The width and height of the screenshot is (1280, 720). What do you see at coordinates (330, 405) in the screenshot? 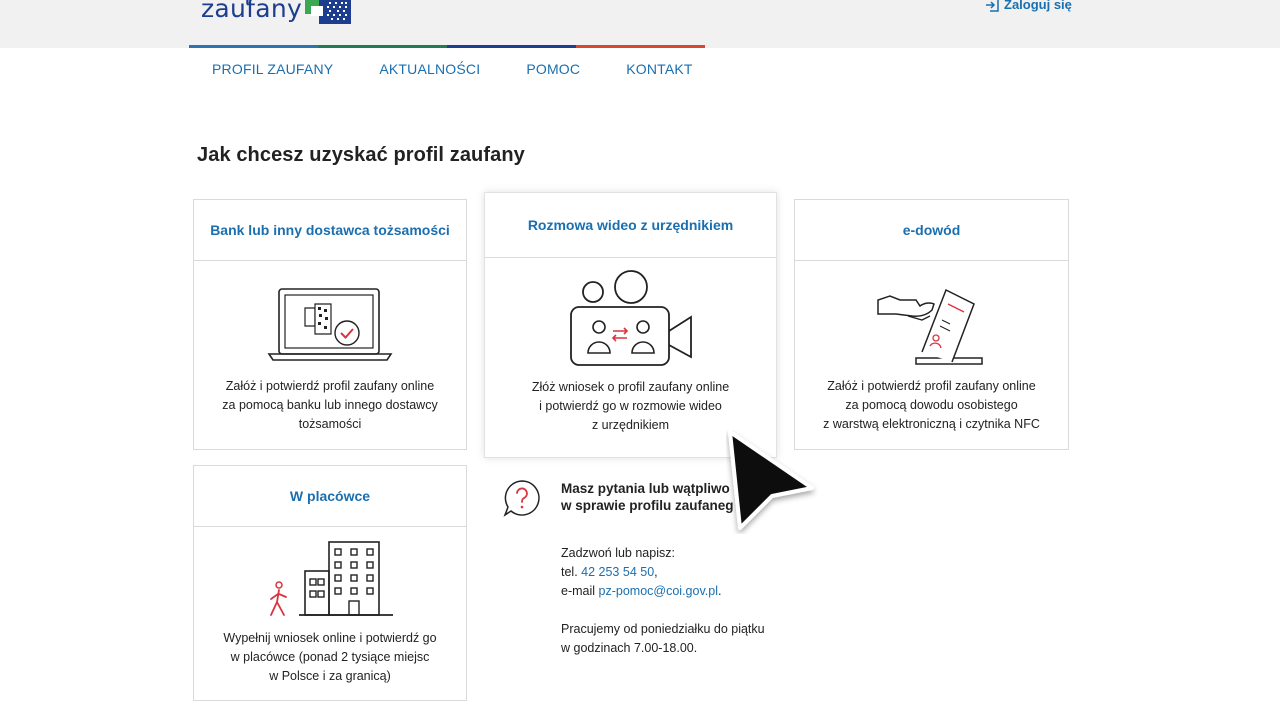
I see `card-desc-line: za pomocą banku lub innego dostawcy` at bounding box center [330, 405].